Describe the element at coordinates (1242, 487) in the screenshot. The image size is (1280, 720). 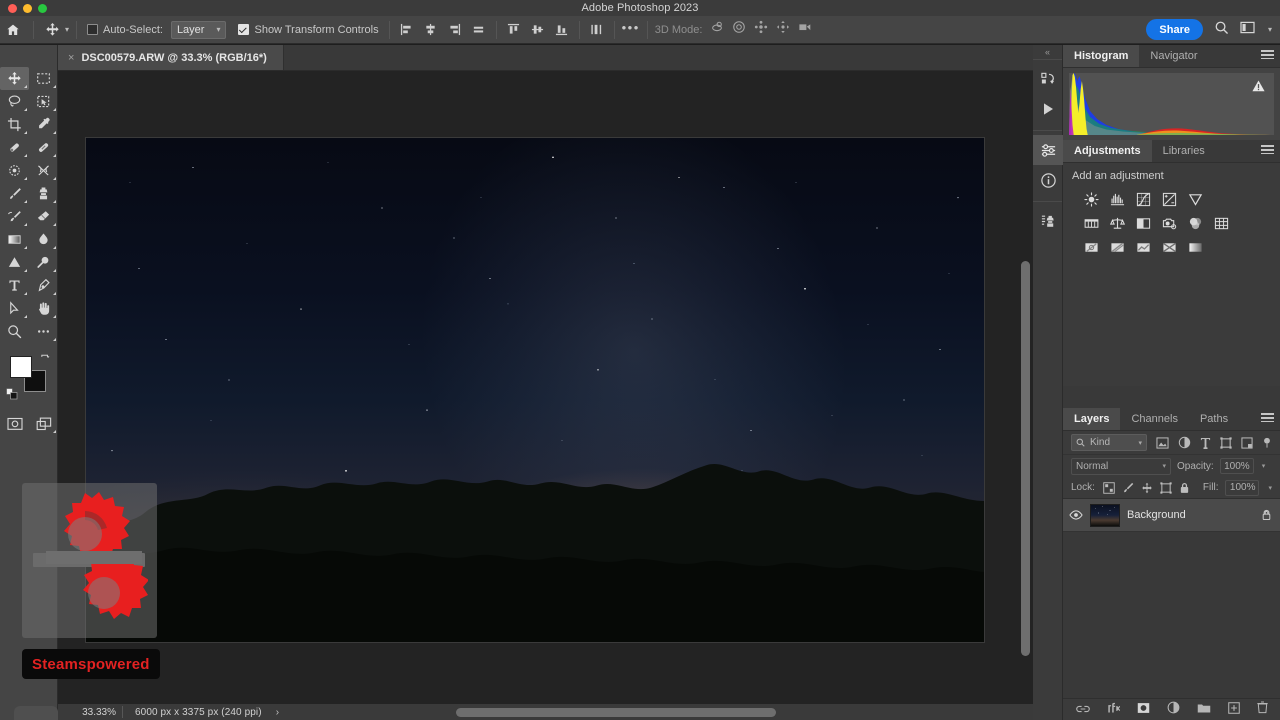
I see `fill-value: 100%` at that location.